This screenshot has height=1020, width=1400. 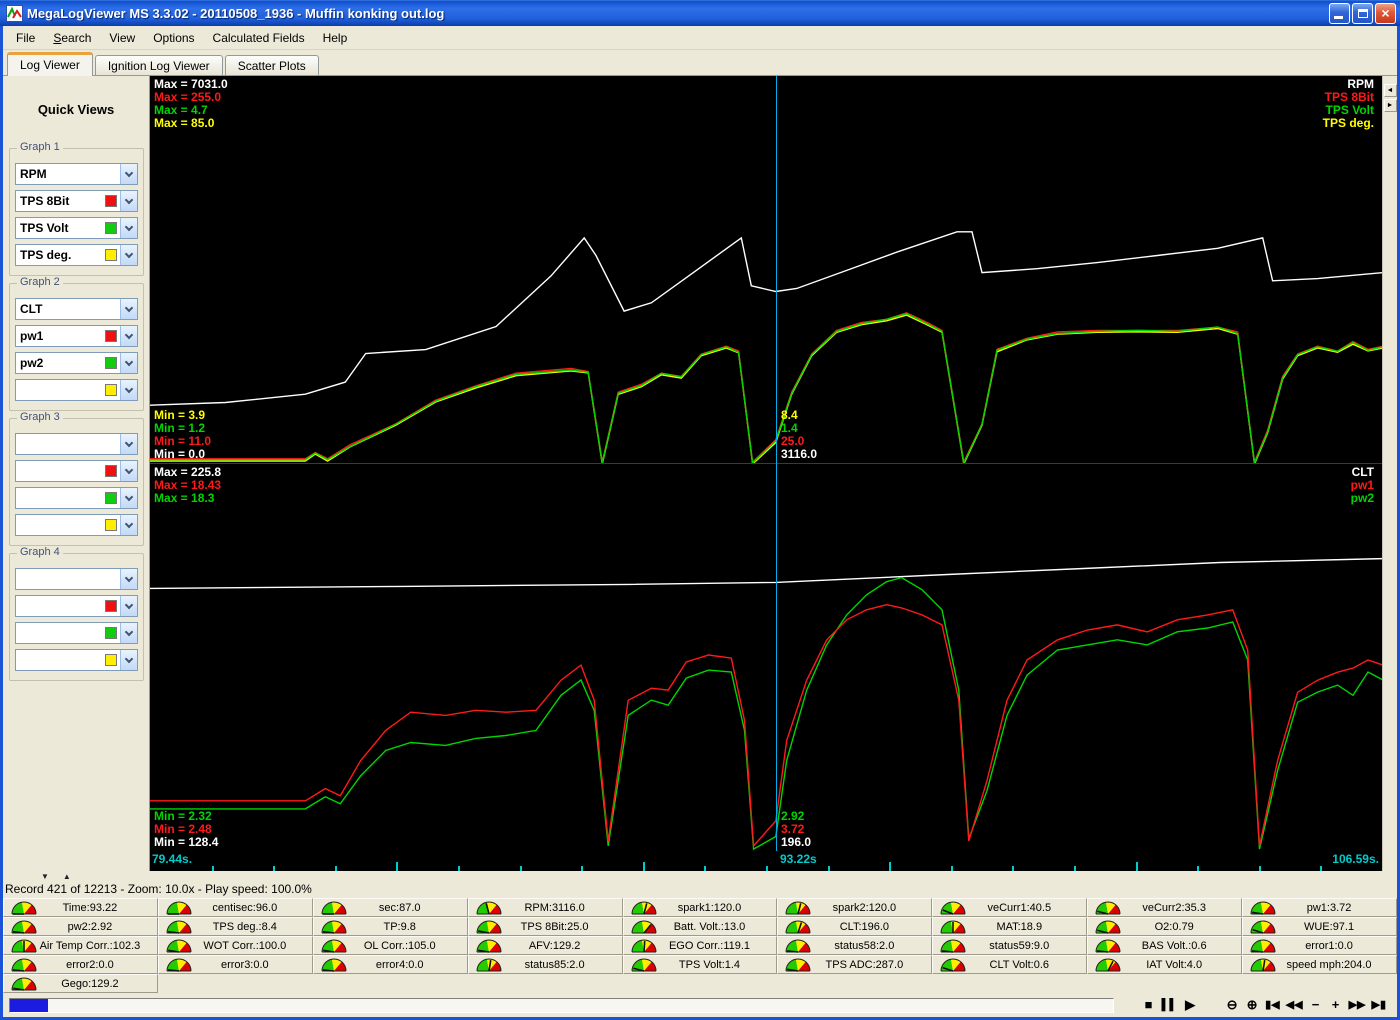 I want to click on gauge-status85: status85:2.0, so click(x=545, y=964).